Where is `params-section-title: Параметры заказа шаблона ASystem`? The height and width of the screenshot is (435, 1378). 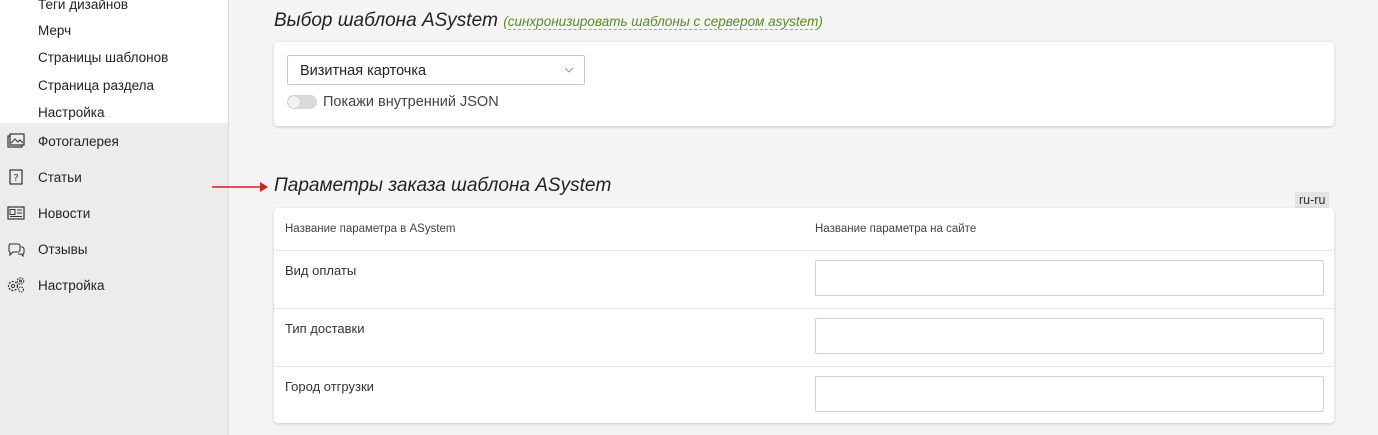 params-section-title: Параметры заказа шаблона ASystem is located at coordinates (443, 185).